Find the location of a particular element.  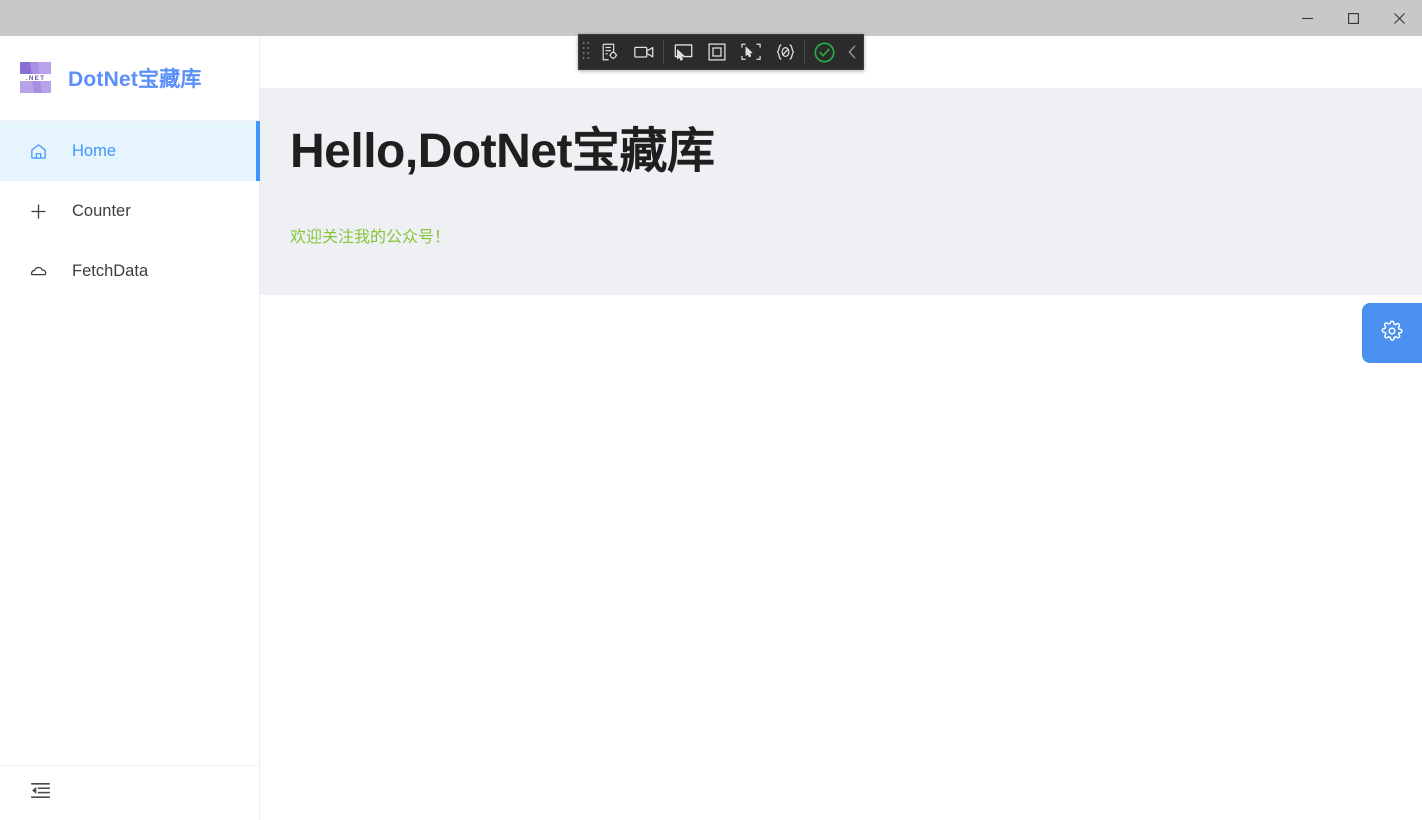

cloud-icon is located at coordinates (38, 271).